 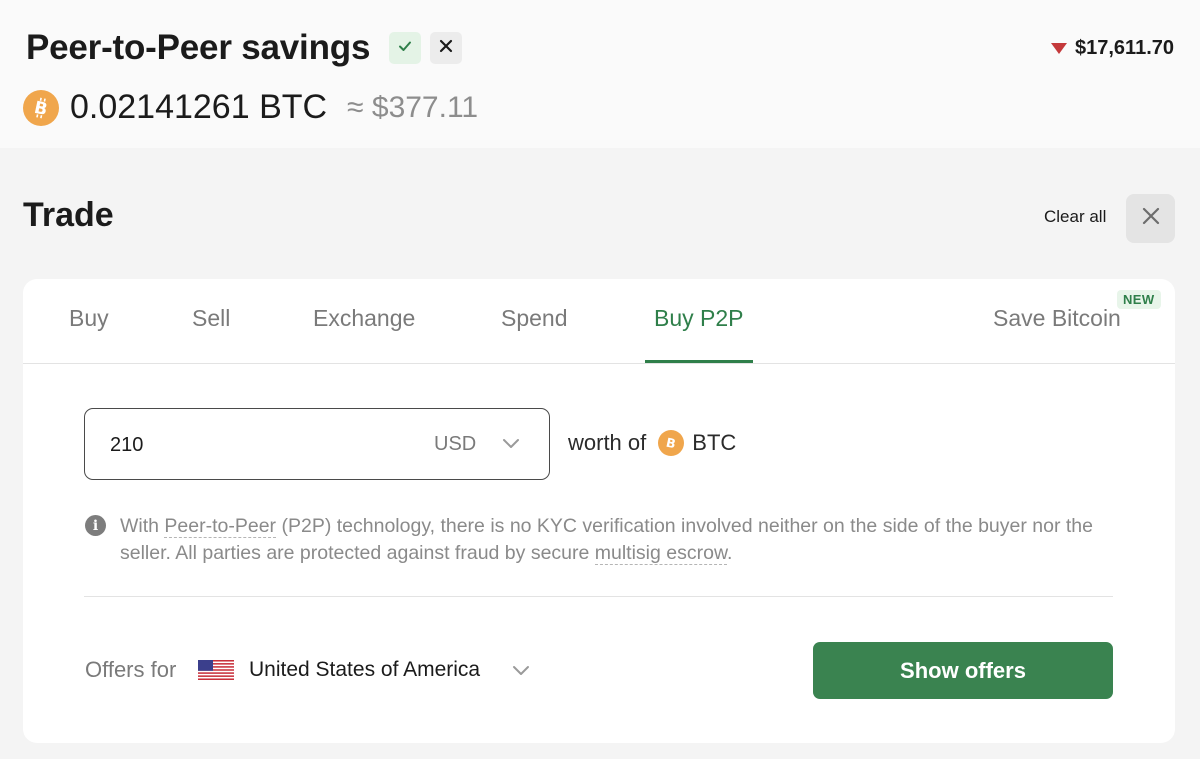 I want to click on cancel-edit-button, so click(x=446, y=48).